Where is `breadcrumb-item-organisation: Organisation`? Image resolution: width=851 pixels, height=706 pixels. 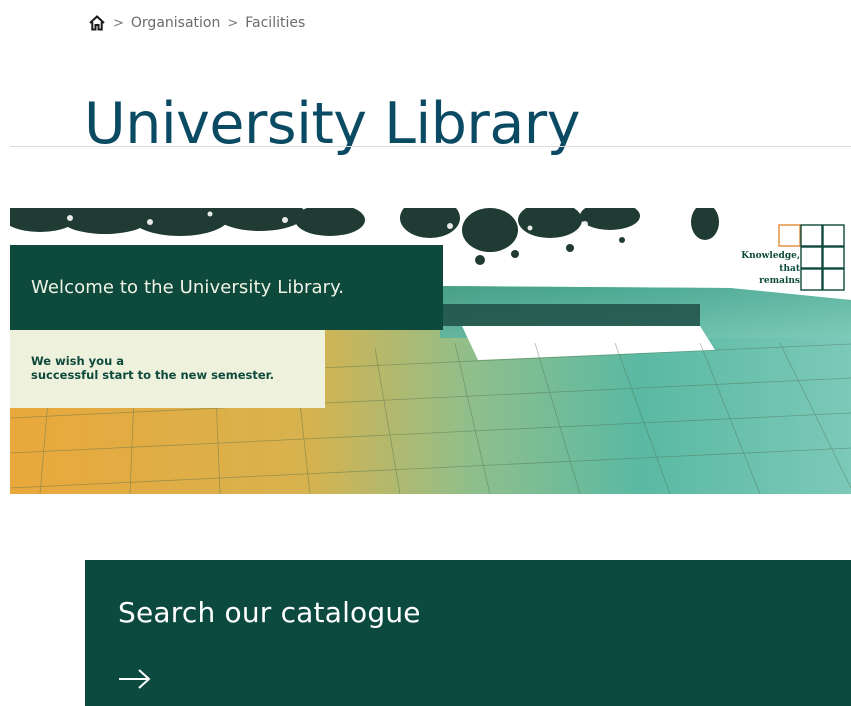 breadcrumb-item-organisation: Organisation is located at coordinates (175, 23).